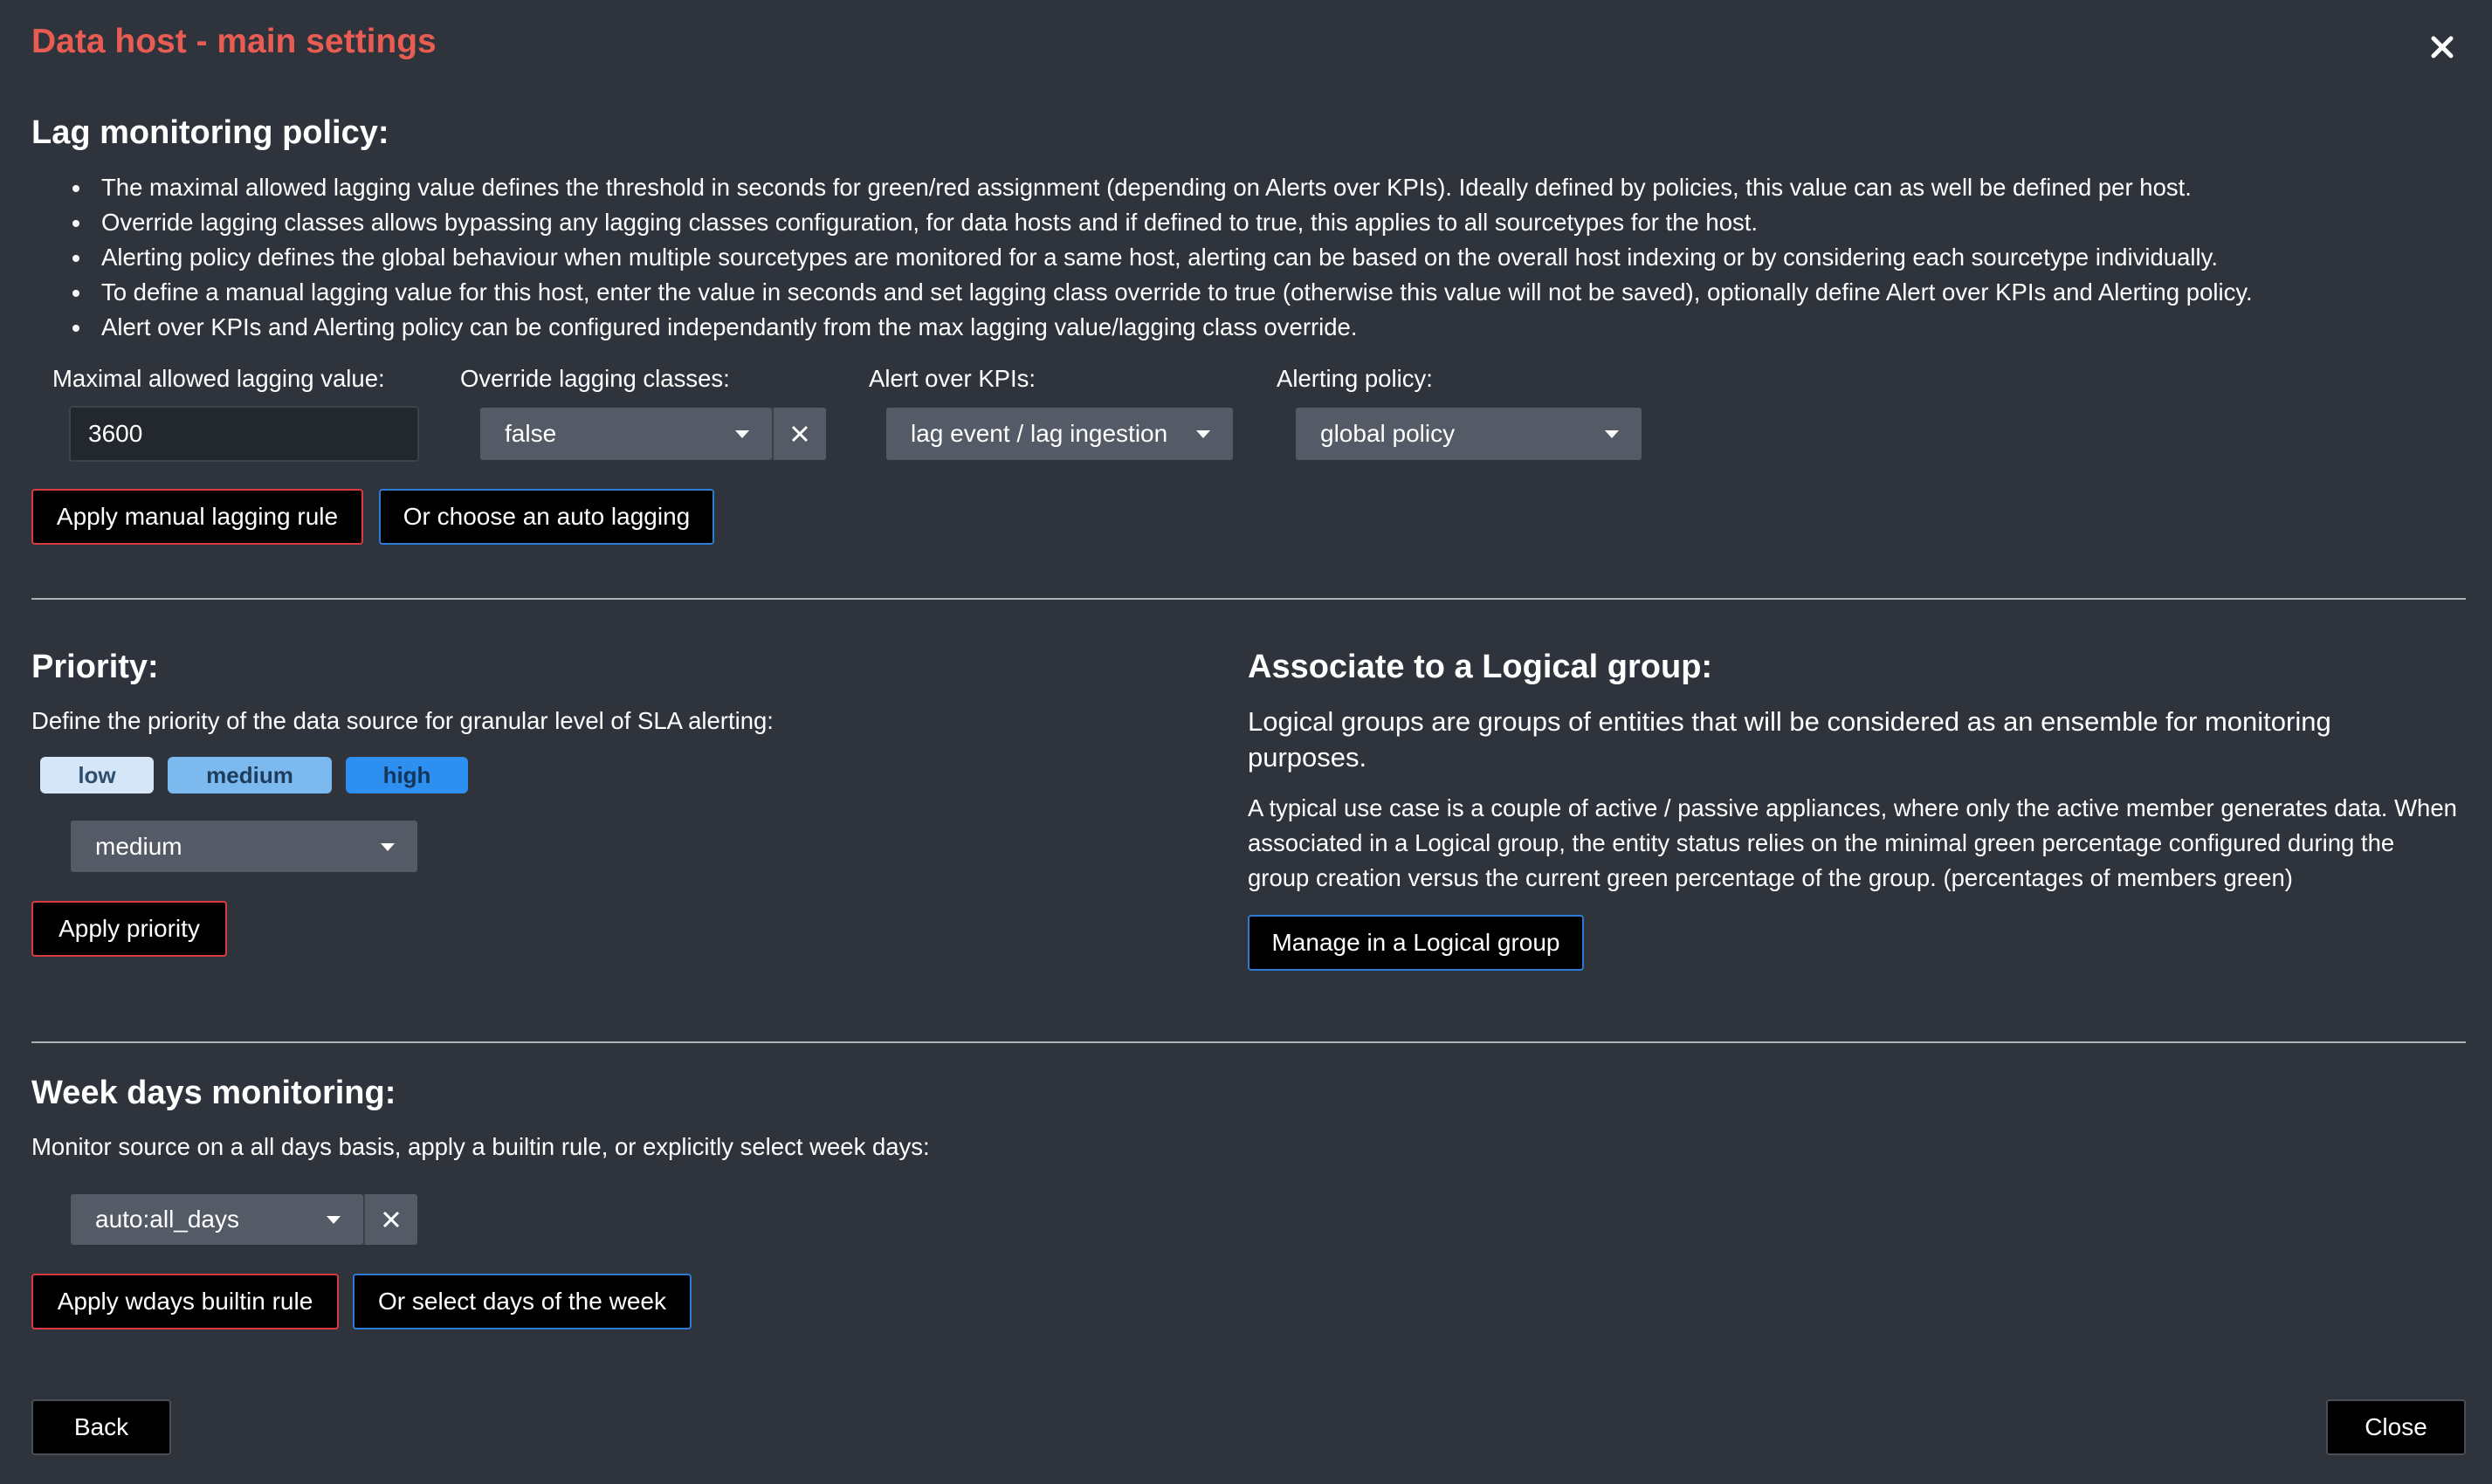 The image size is (2492, 1484). Describe the element at coordinates (407, 775) in the screenshot. I see `priority-chip-high: high` at that location.